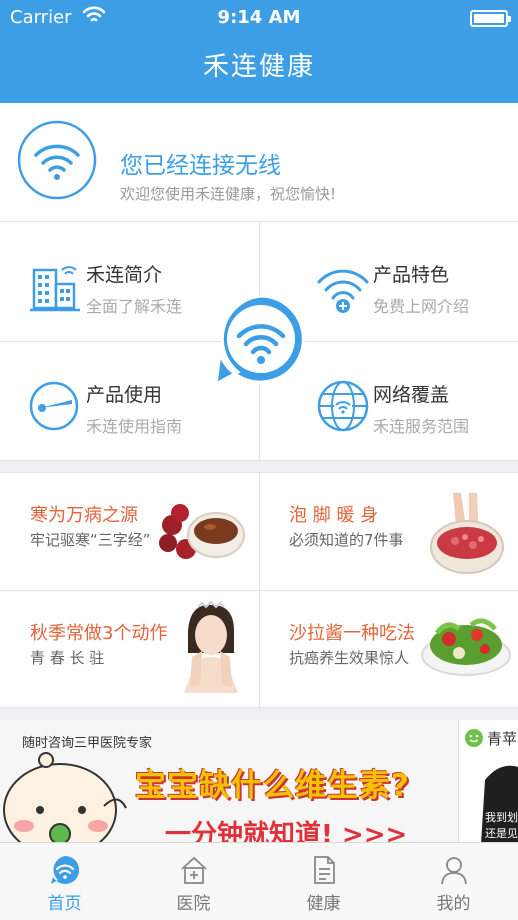 This screenshot has width=518, height=920. I want to click on page-title: 禾连健康, so click(258, 67).